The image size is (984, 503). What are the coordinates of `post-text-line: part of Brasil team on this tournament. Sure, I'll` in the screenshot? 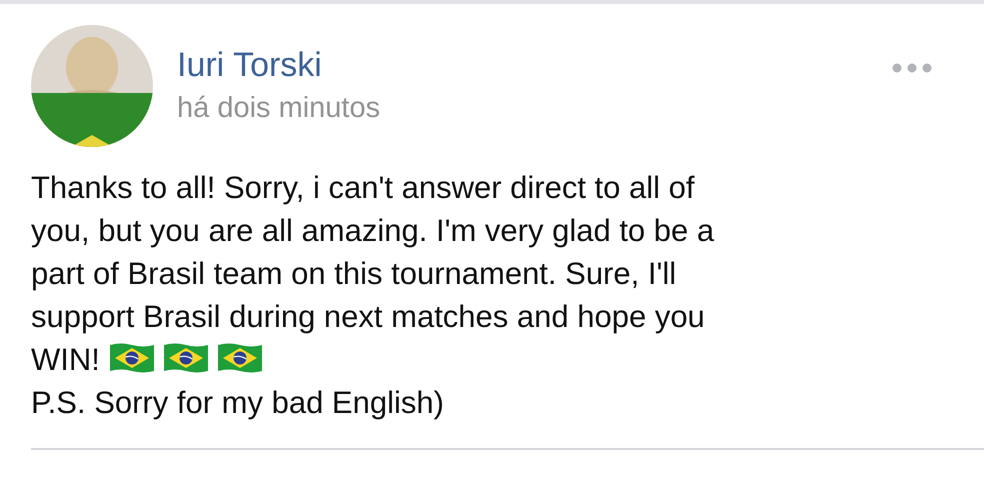 It's located at (353, 273).